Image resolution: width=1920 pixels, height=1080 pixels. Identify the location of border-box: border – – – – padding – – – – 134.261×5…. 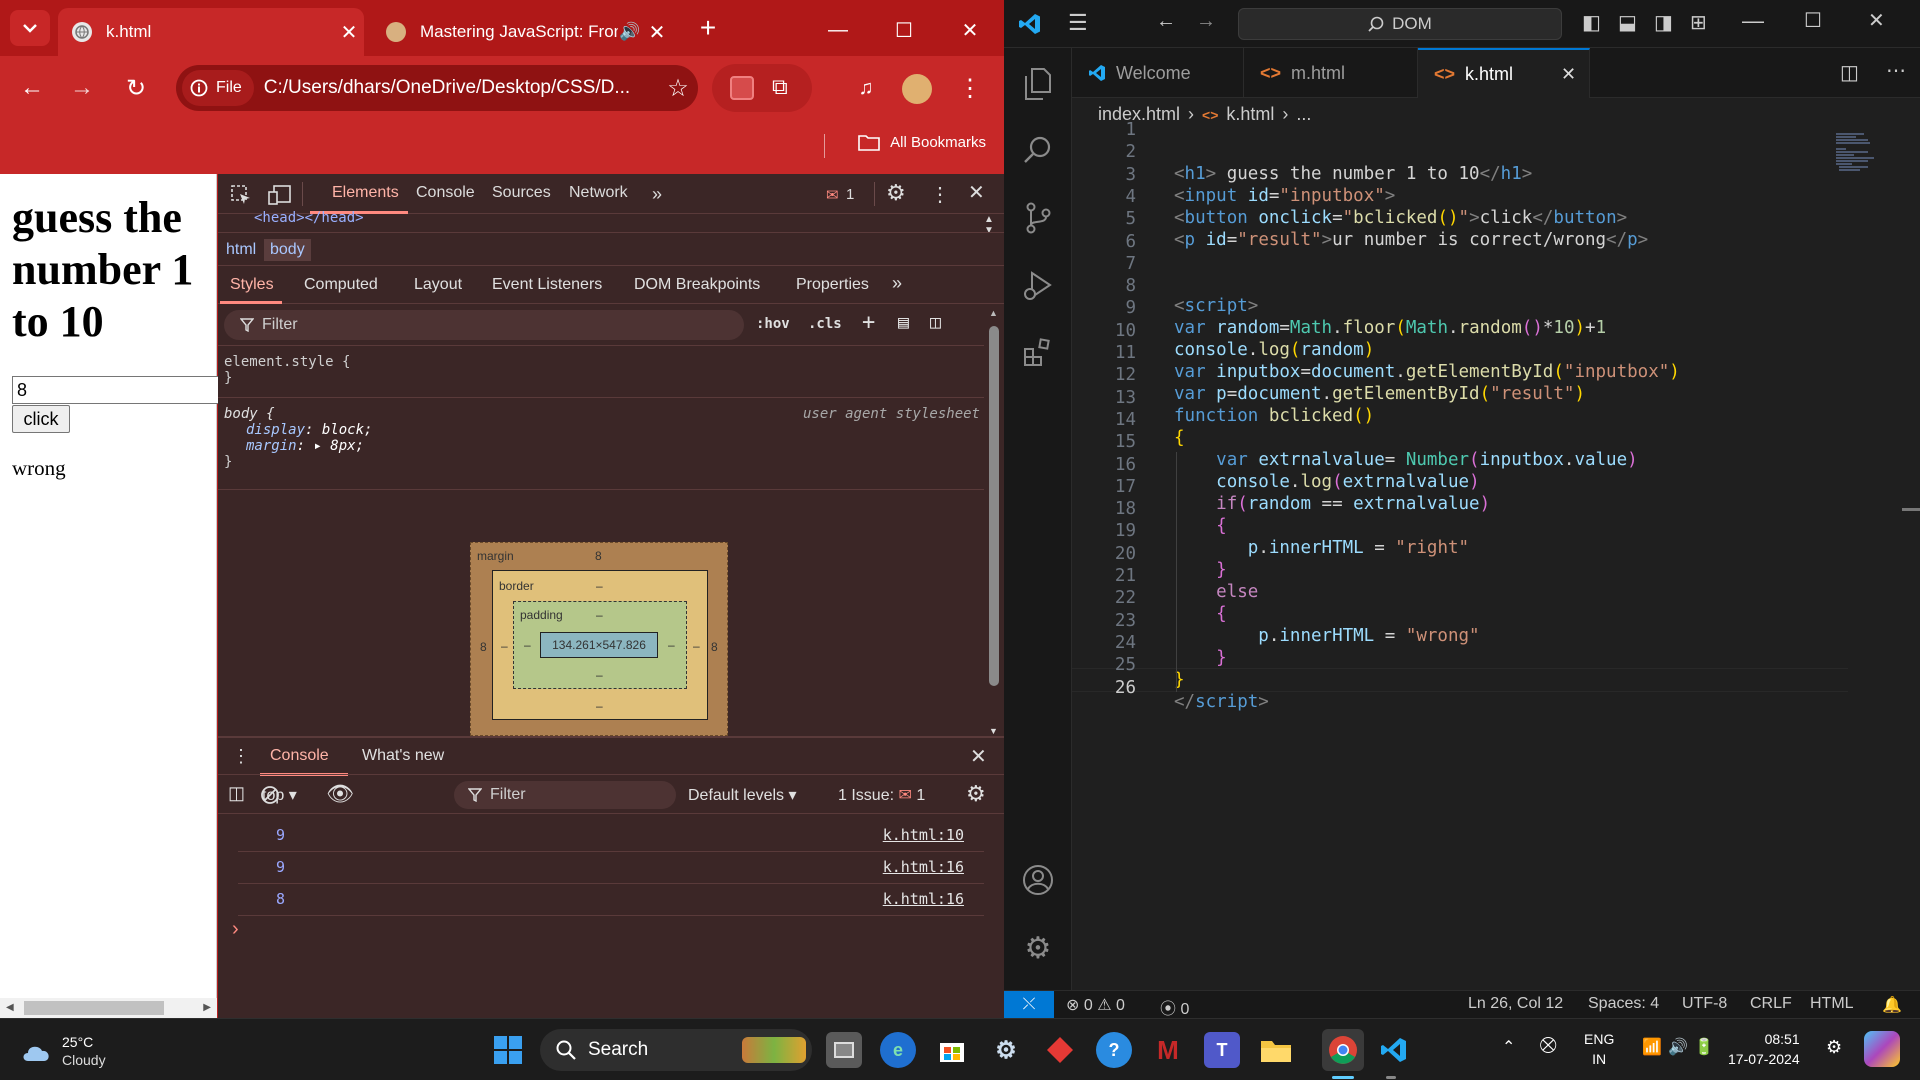
(600, 645).